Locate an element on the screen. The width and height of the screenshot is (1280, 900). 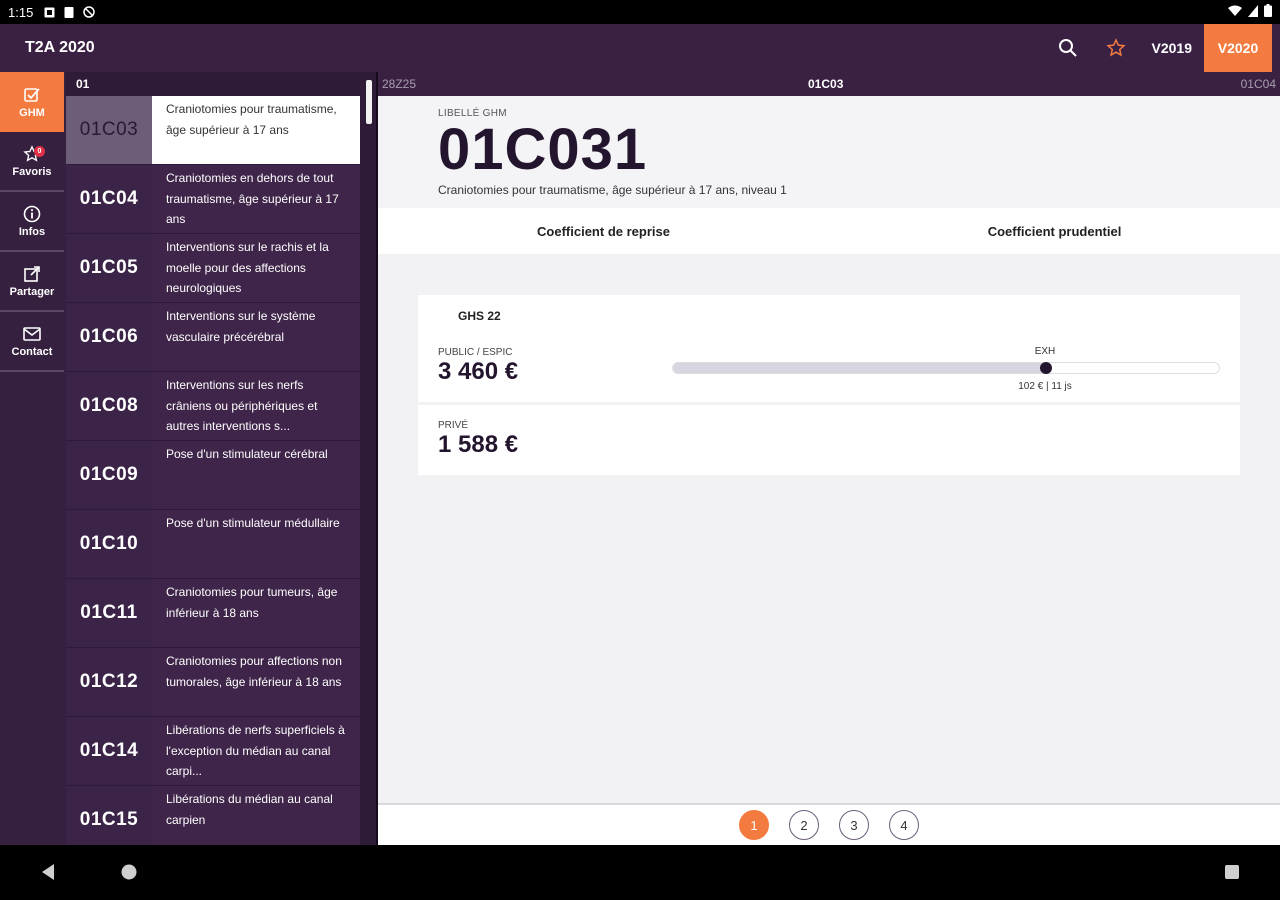
mail-icon is located at coordinates (32, 334).